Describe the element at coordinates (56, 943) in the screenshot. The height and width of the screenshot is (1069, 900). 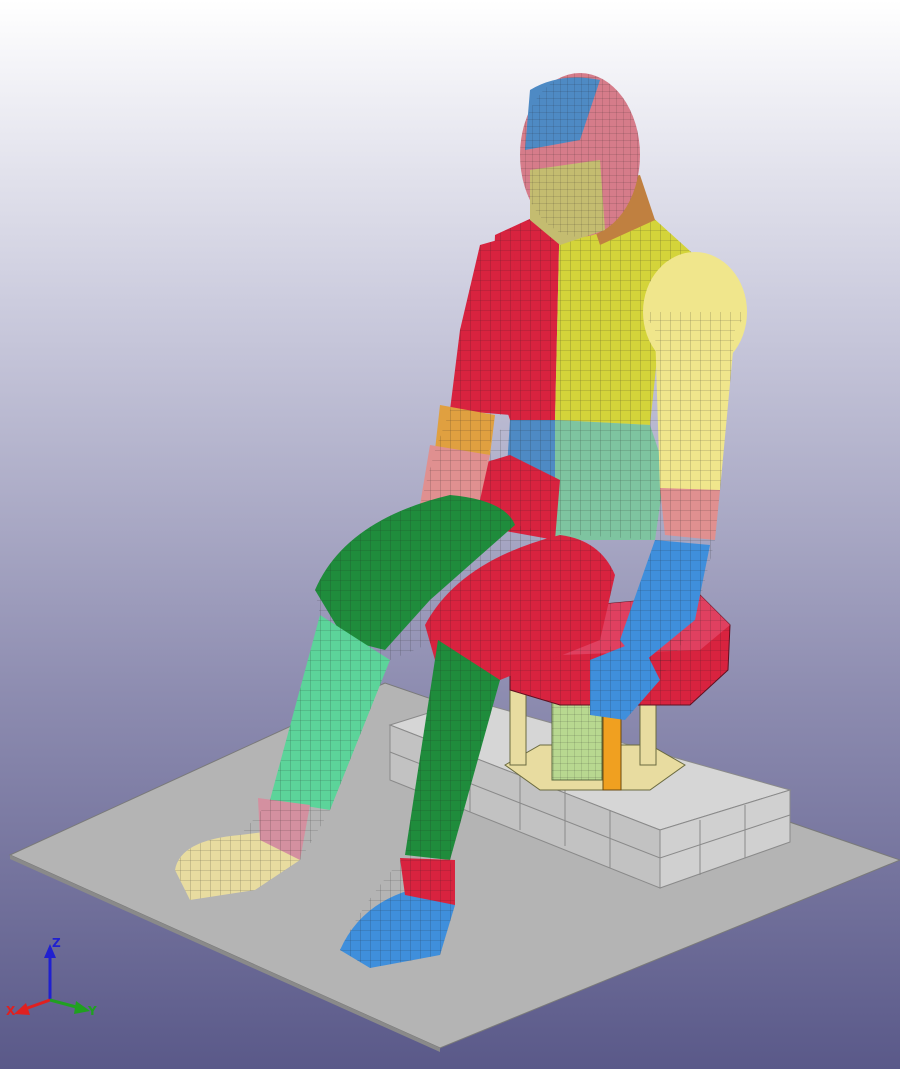
I see `z-axis-label: Z` at that location.